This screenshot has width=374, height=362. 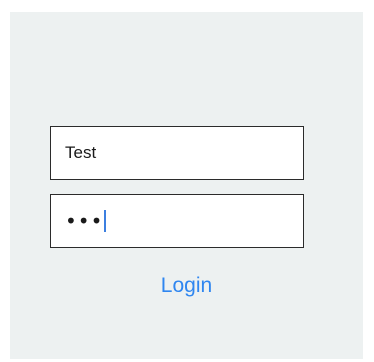 What do you see at coordinates (177, 221) in the screenshot?
I see `password-field: •••` at bounding box center [177, 221].